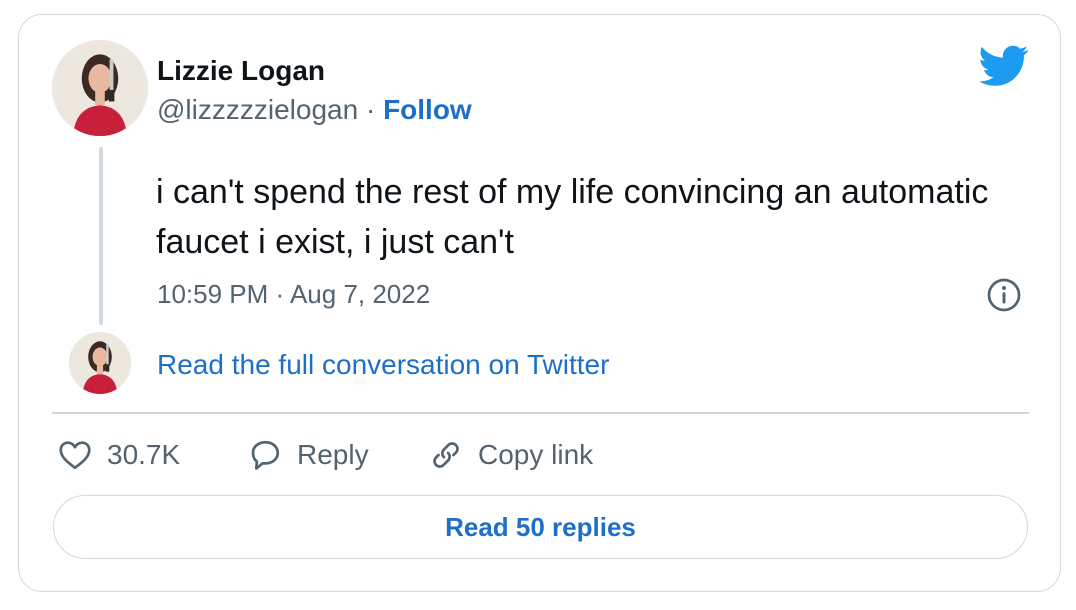 The width and height of the screenshot is (1076, 610). I want to click on heart-icon, so click(75, 455).